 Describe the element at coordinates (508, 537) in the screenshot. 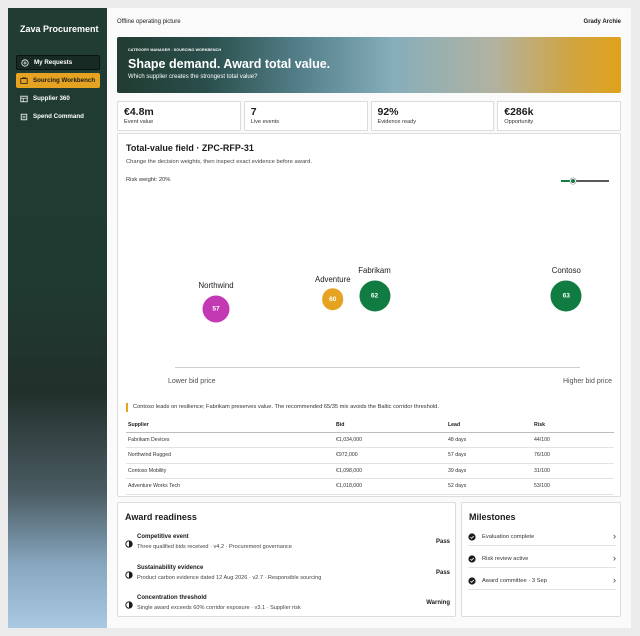

I see `milestone-label: Evaluation complete` at that location.